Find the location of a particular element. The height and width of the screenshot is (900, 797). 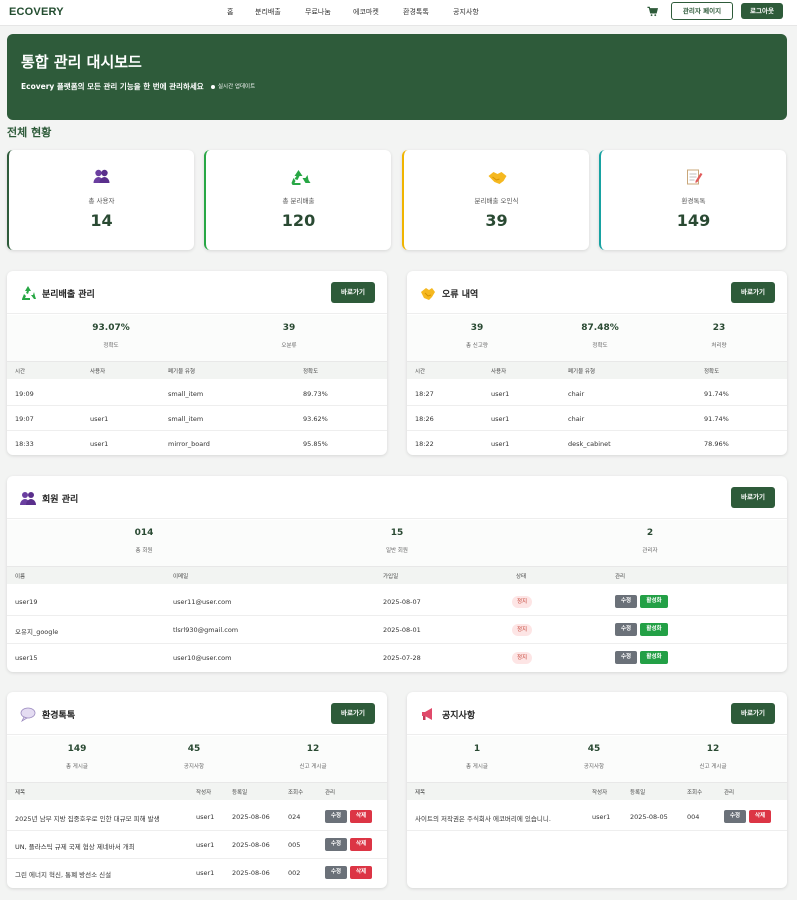

cell-accuracy: 95.85% is located at coordinates (315, 444).